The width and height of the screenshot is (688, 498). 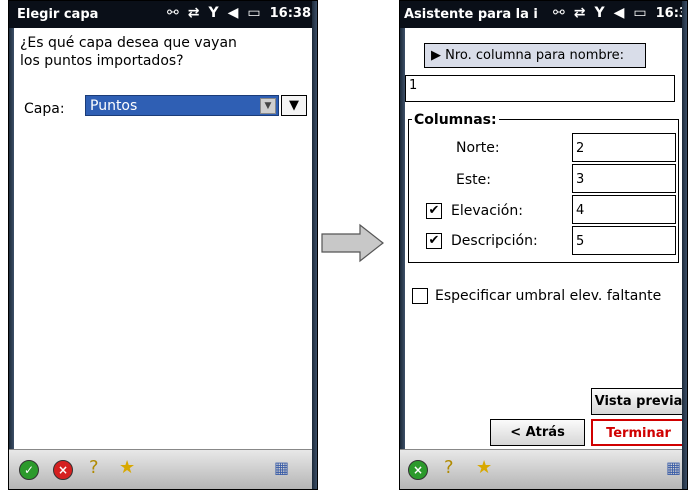 What do you see at coordinates (352, 243) in the screenshot?
I see `arrow-right-icon` at bounding box center [352, 243].